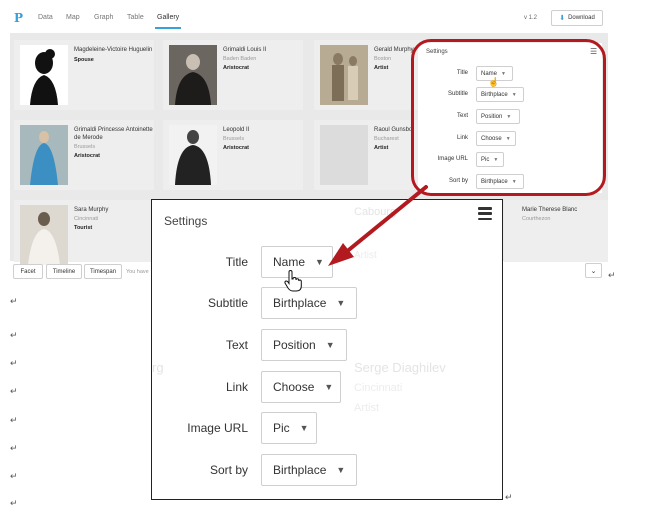 The image size is (646, 521). I want to click on card-role: Tourist, so click(83, 228).